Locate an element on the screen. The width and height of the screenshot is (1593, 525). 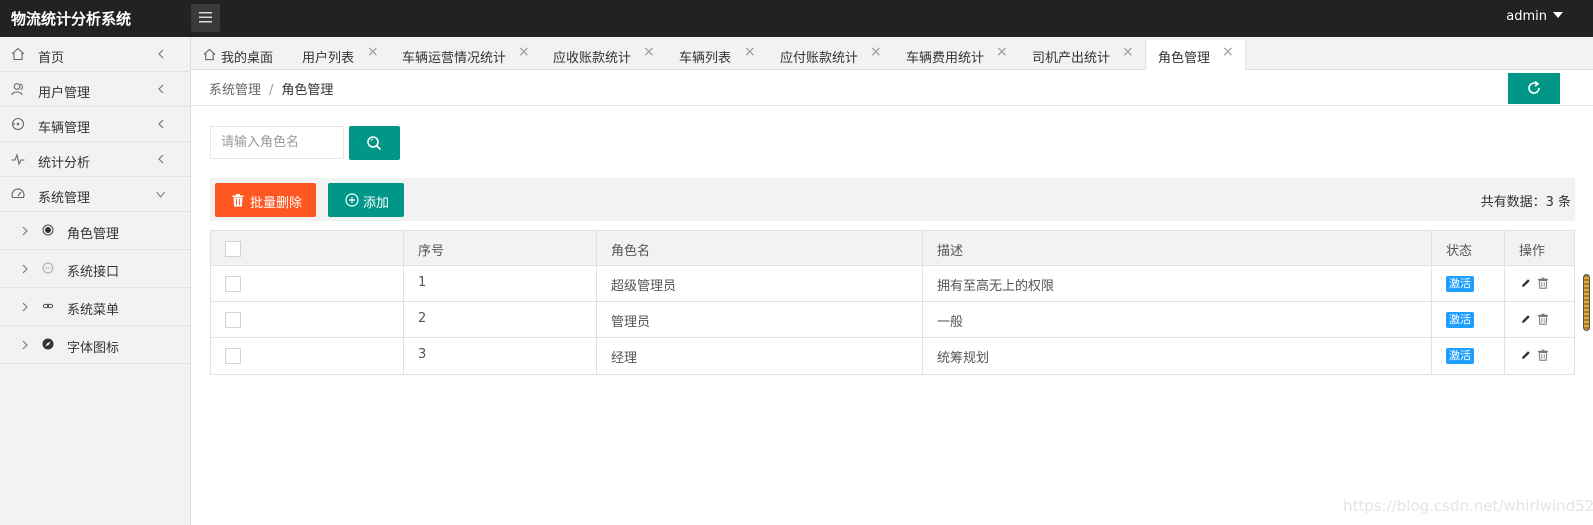
sidebar-subitem-label: 字体图标 is located at coordinates (93, 348).